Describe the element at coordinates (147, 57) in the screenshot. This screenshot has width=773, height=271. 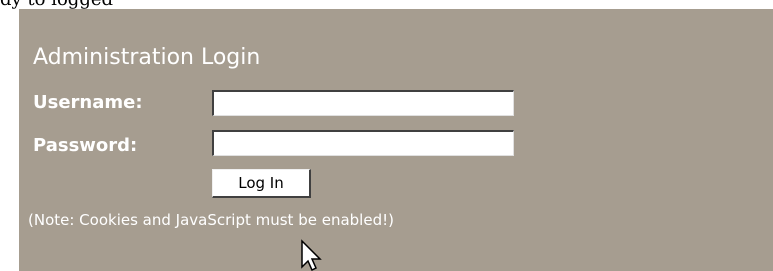
I see `login-title: Administration Login` at that location.